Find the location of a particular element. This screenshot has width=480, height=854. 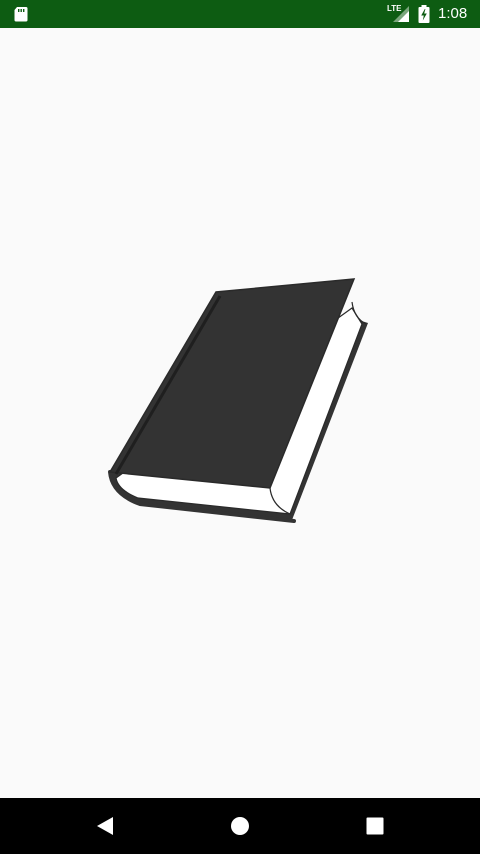

back-button is located at coordinates (105, 826).